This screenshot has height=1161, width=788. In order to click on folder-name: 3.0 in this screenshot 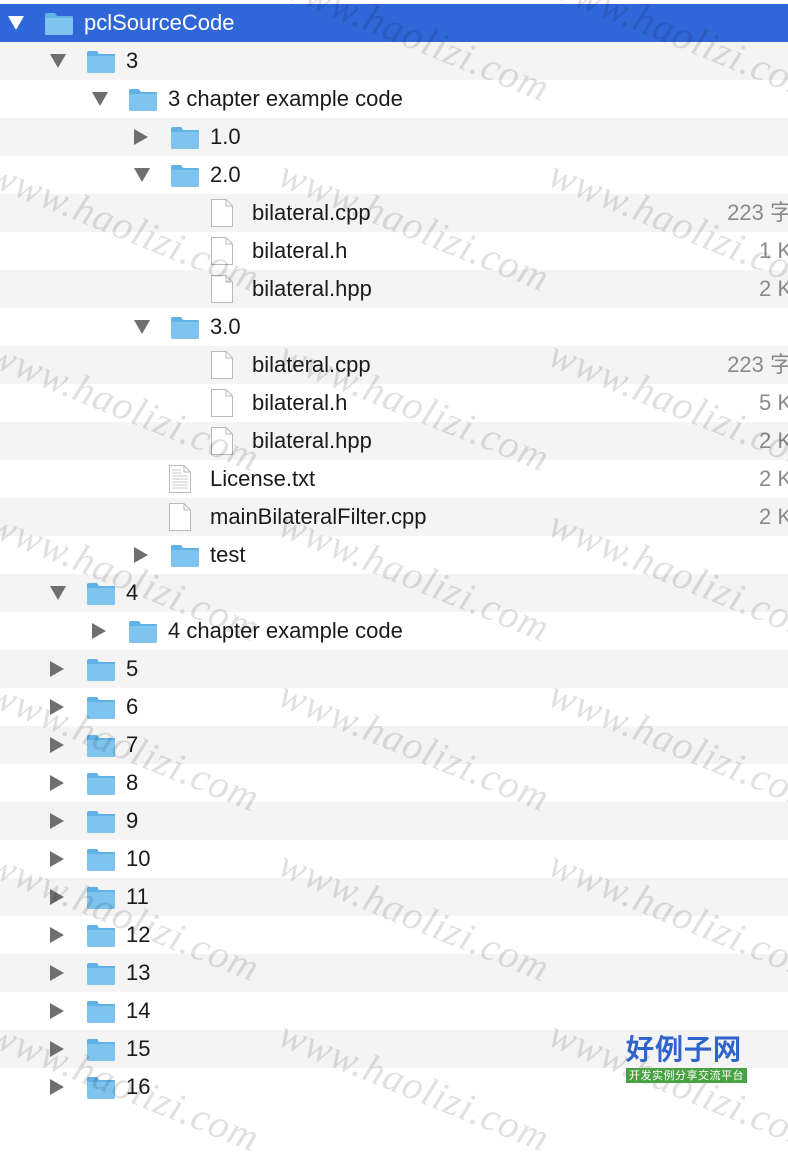, I will do `click(225, 326)`.